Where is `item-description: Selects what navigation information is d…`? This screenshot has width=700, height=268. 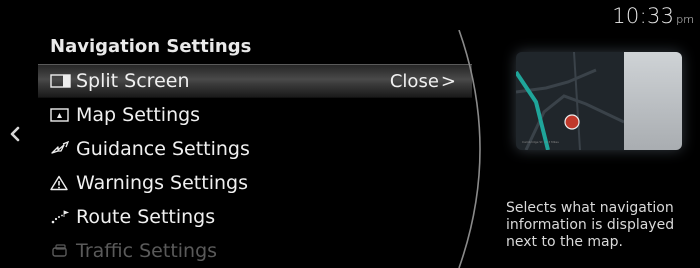
item-description: Selects what navigation information is d… is located at coordinates (590, 225).